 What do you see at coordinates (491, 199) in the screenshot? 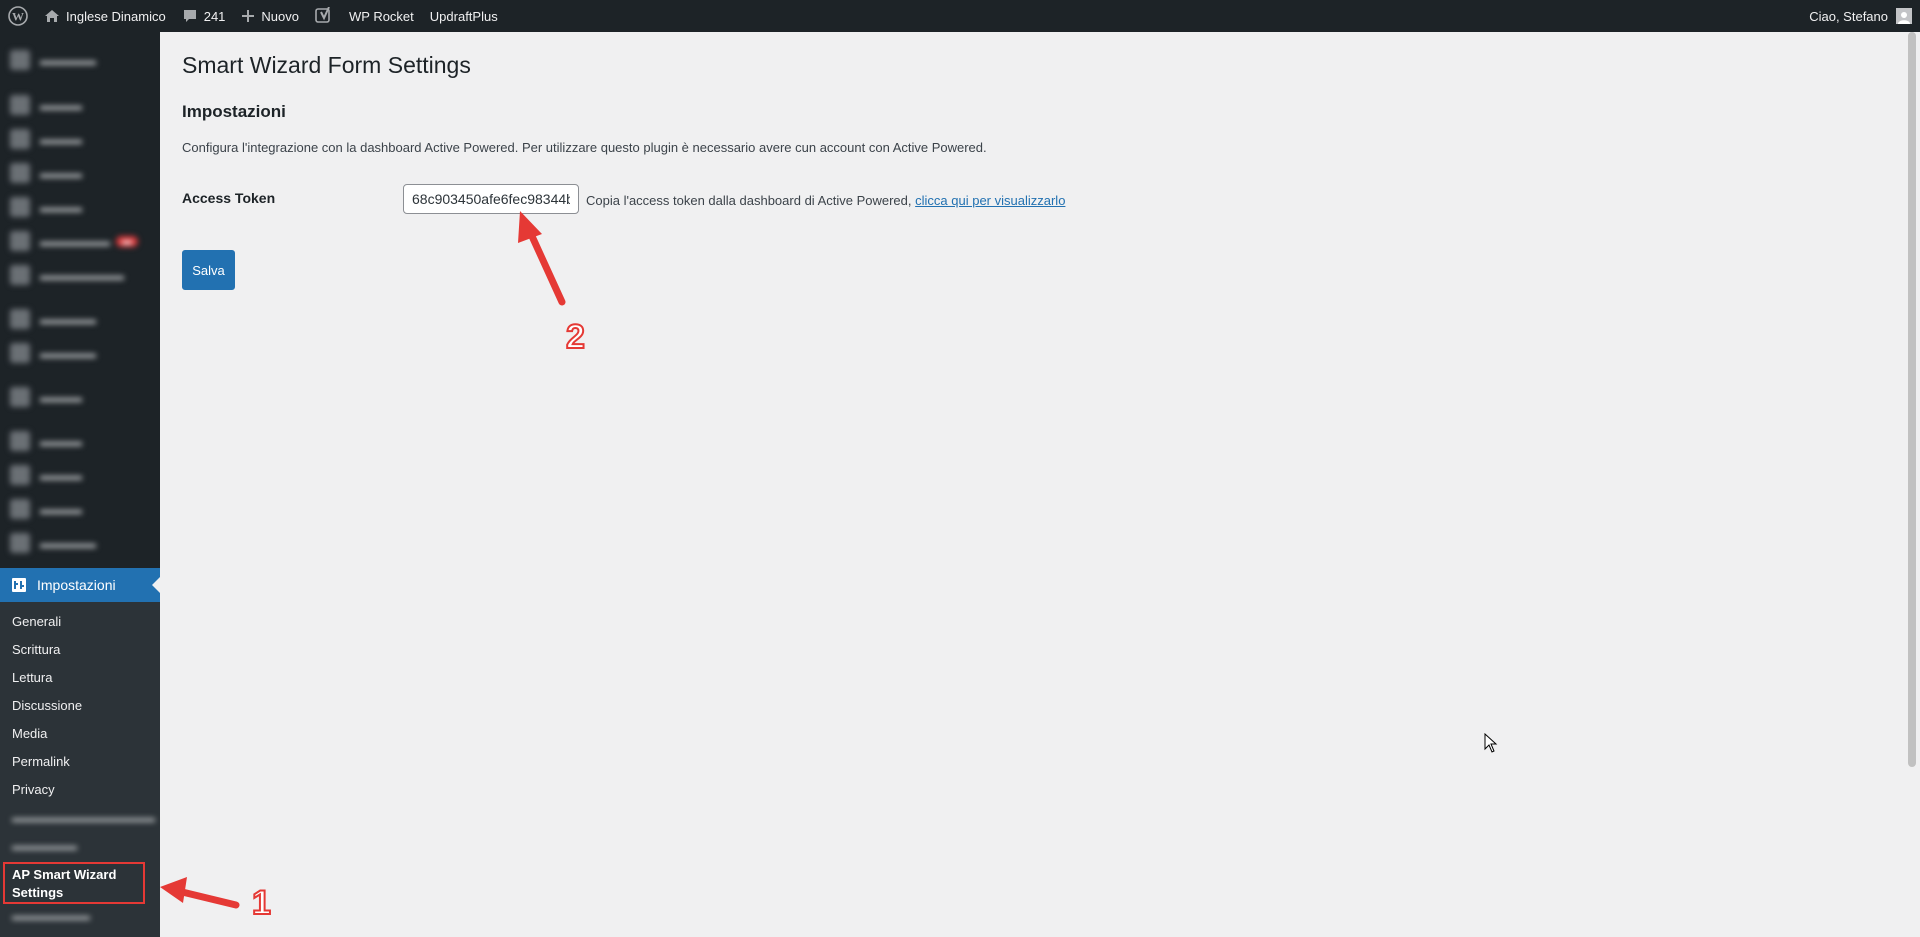
I see `access-token-input` at bounding box center [491, 199].